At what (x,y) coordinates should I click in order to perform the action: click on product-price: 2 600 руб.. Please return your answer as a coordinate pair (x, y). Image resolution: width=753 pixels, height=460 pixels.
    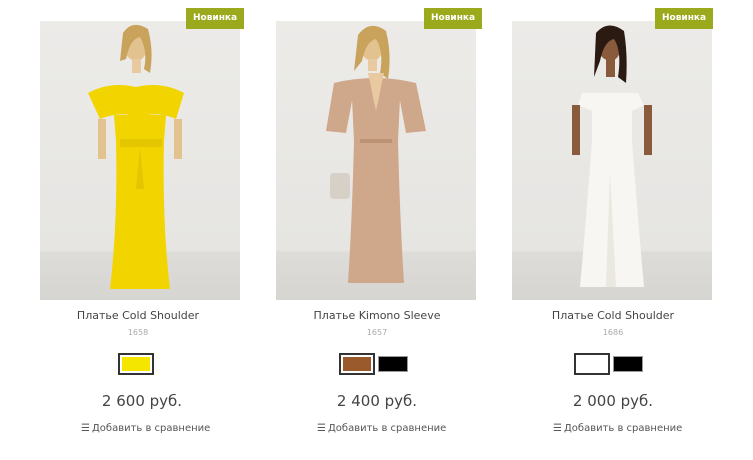
    Looking at the image, I should click on (142, 401).